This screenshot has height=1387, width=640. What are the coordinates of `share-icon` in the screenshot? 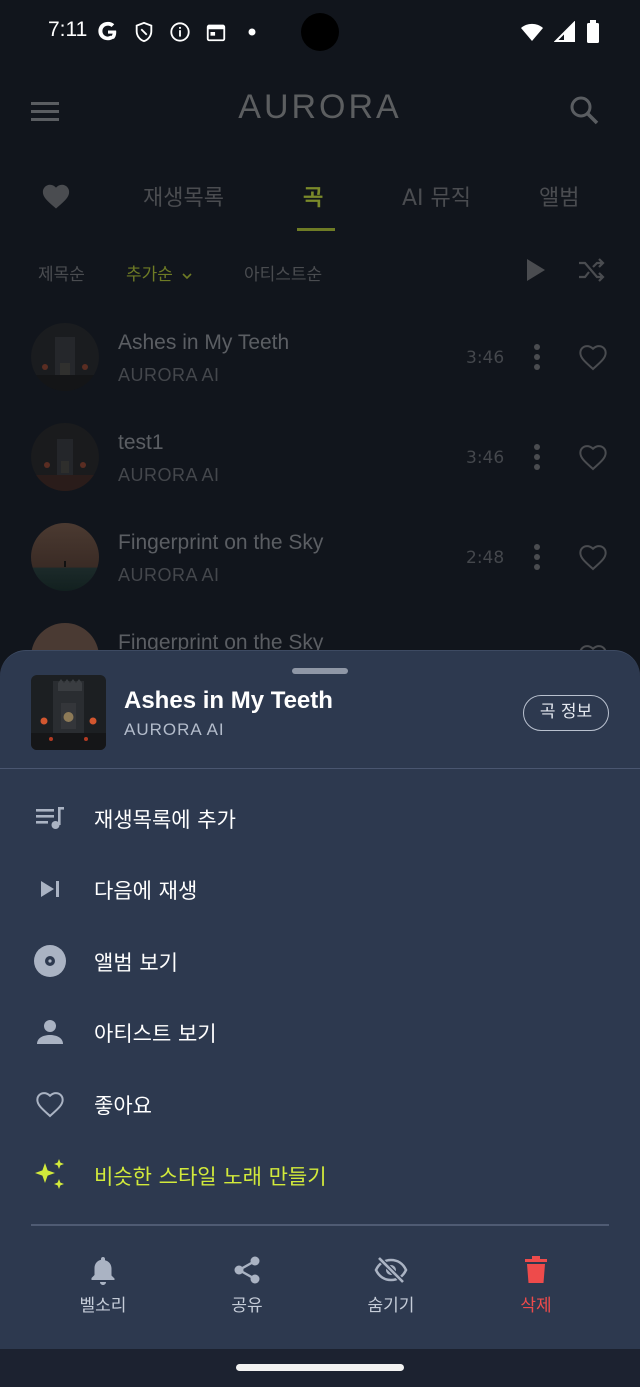 It's located at (247, 1270).